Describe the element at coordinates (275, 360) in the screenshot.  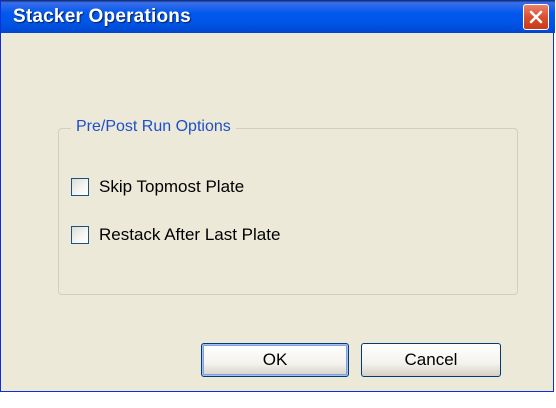
I see `ok-button: OK` at that location.